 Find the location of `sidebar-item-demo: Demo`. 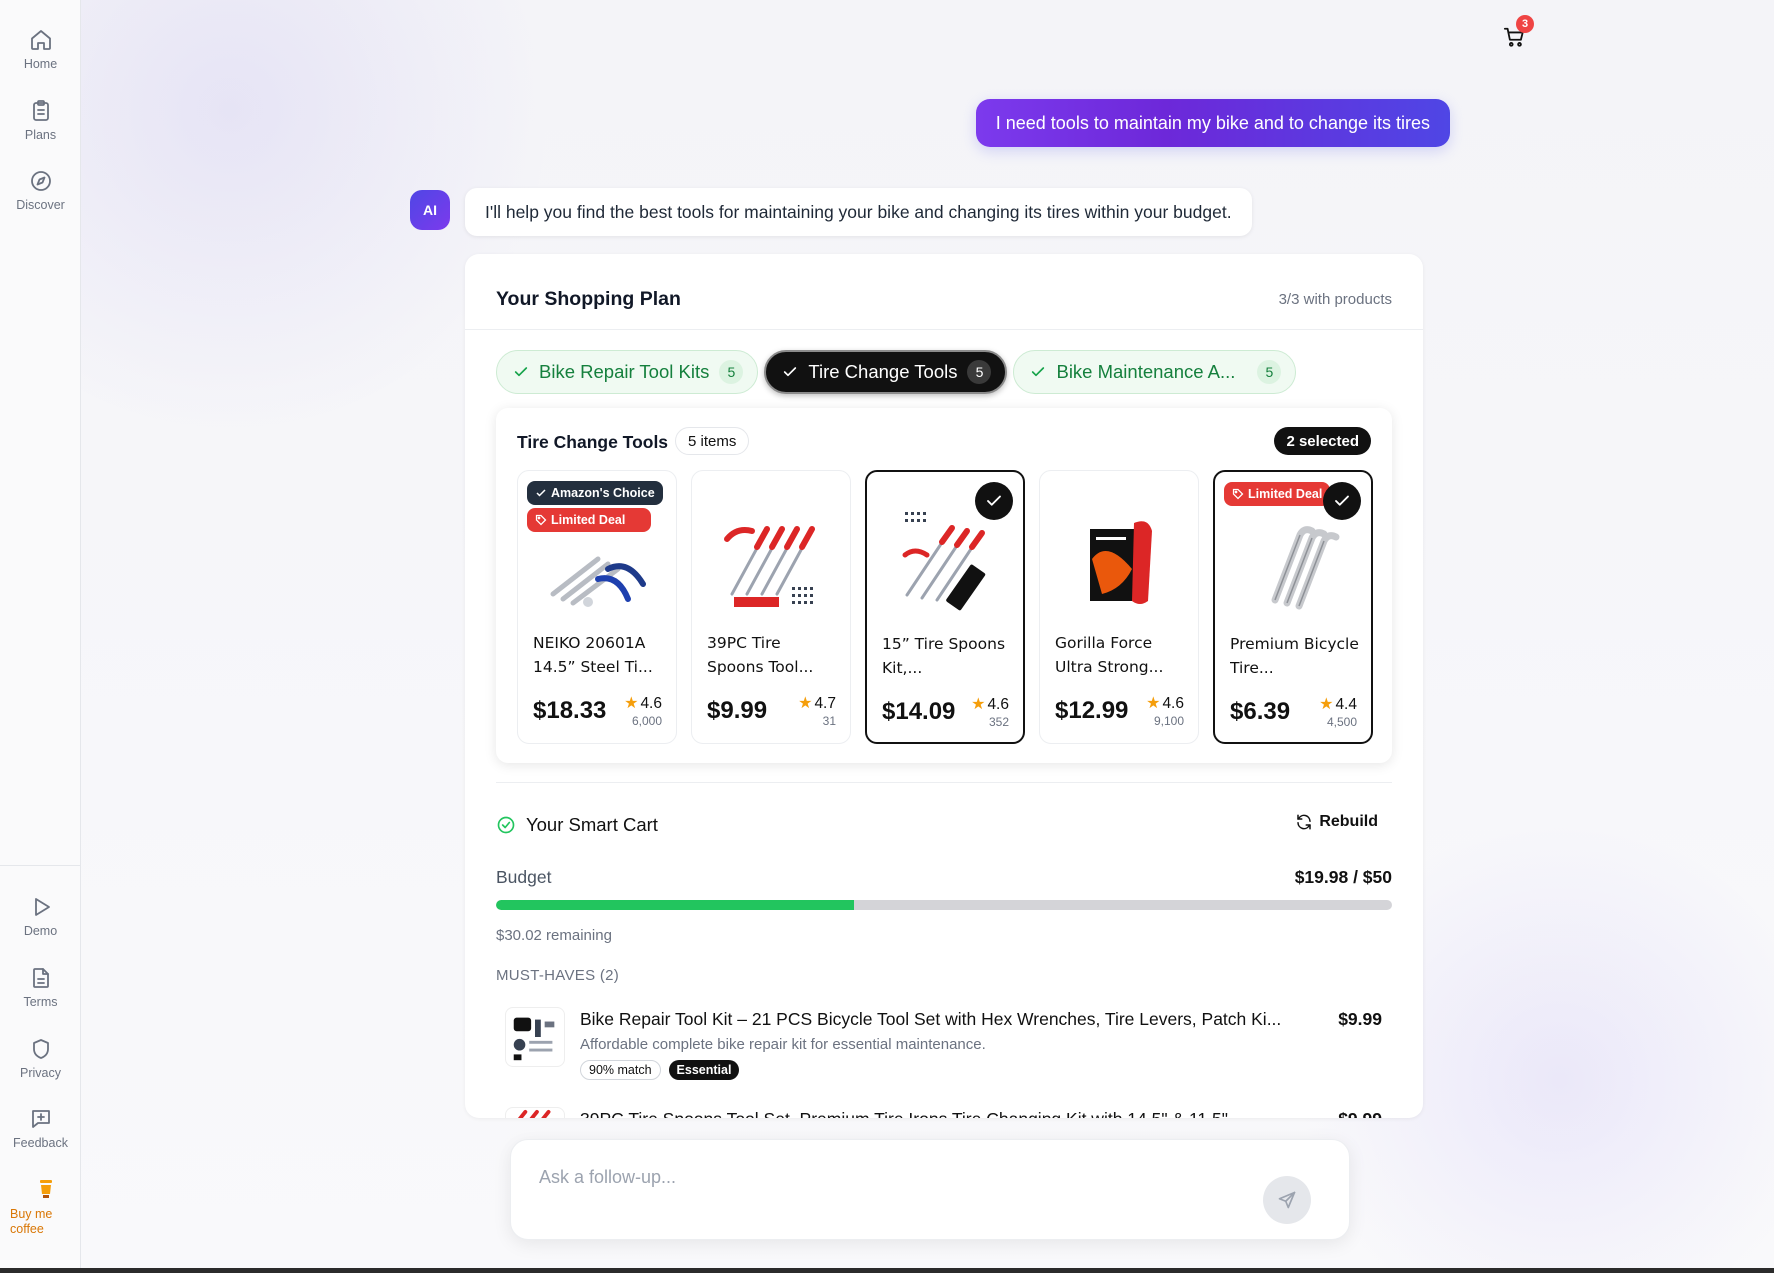

sidebar-item-demo: Demo is located at coordinates (40, 916).